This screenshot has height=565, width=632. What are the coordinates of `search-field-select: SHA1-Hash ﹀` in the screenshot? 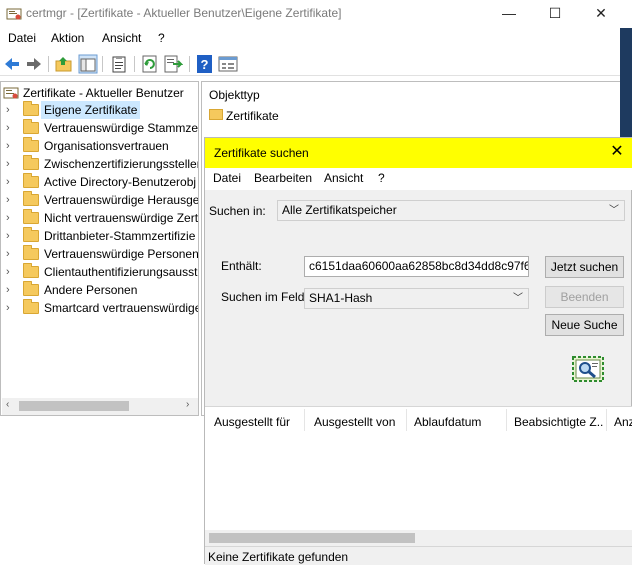 It's located at (416, 298).